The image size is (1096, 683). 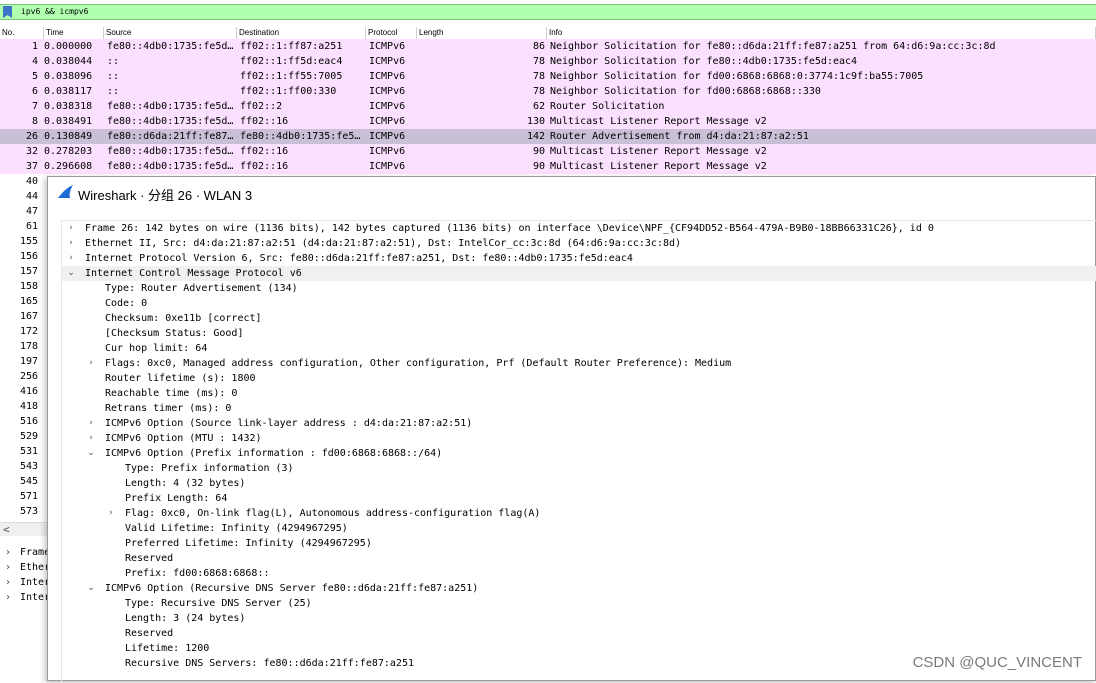 What do you see at coordinates (23, 256) in the screenshot?
I see `packet-row: 156` at bounding box center [23, 256].